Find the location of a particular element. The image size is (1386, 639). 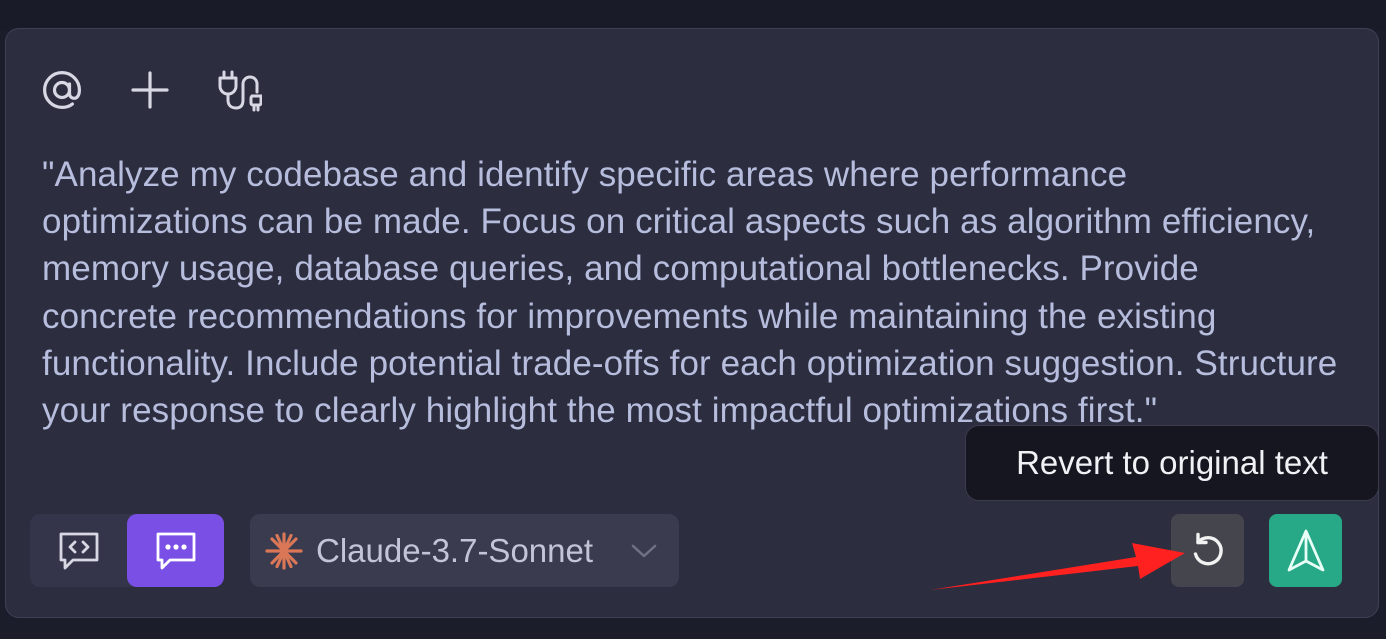

at-icon is located at coordinates (62, 90).